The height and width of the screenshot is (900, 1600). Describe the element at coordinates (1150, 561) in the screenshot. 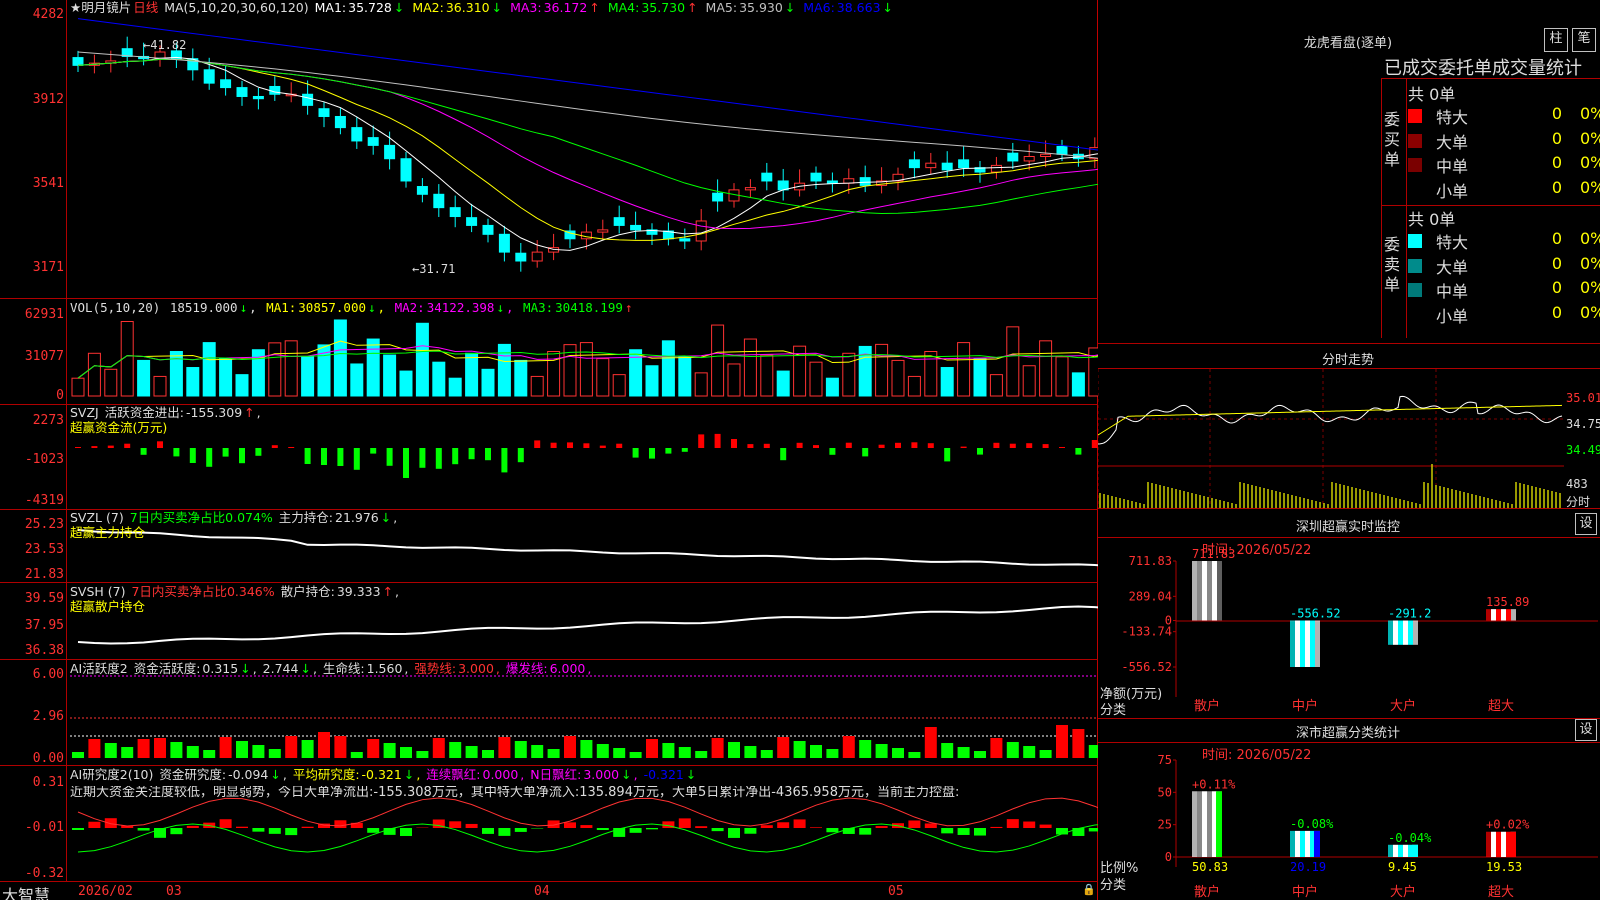

I see `y-tick: 711.83` at that location.